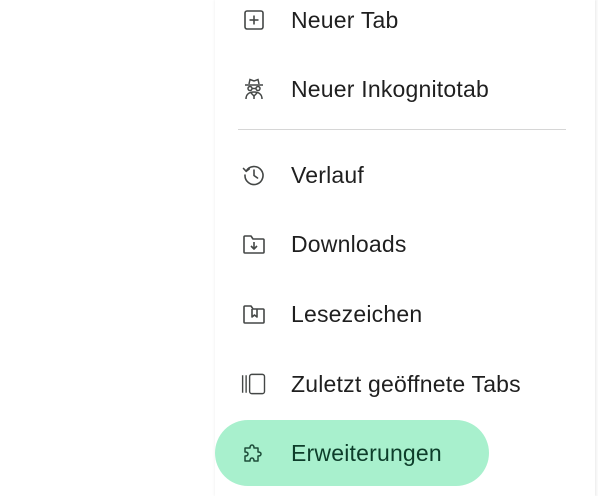 Image resolution: width=598 pixels, height=496 pixels. What do you see at coordinates (345, 19) in the screenshot?
I see `menu-item-label: Neuer Tab` at bounding box center [345, 19].